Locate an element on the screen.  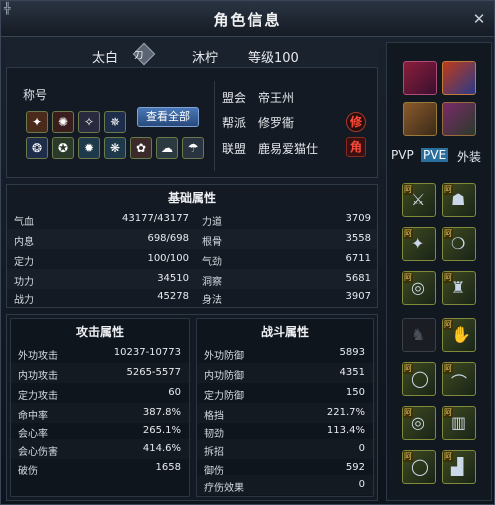
stat-row: 内功防御 4351 is located at coordinates (285, 373).